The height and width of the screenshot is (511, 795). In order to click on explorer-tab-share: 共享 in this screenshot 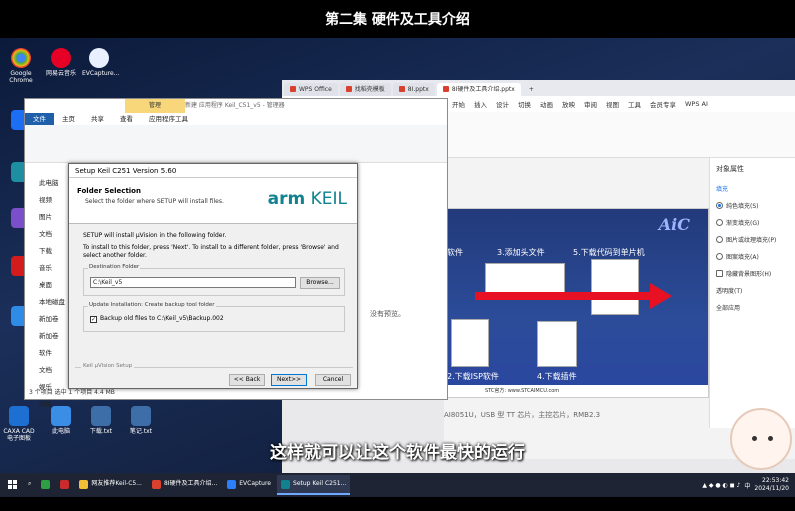, I will do `click(97, 119)`.